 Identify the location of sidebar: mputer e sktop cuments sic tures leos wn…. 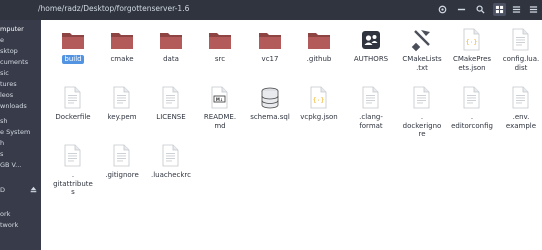
(20, 135).